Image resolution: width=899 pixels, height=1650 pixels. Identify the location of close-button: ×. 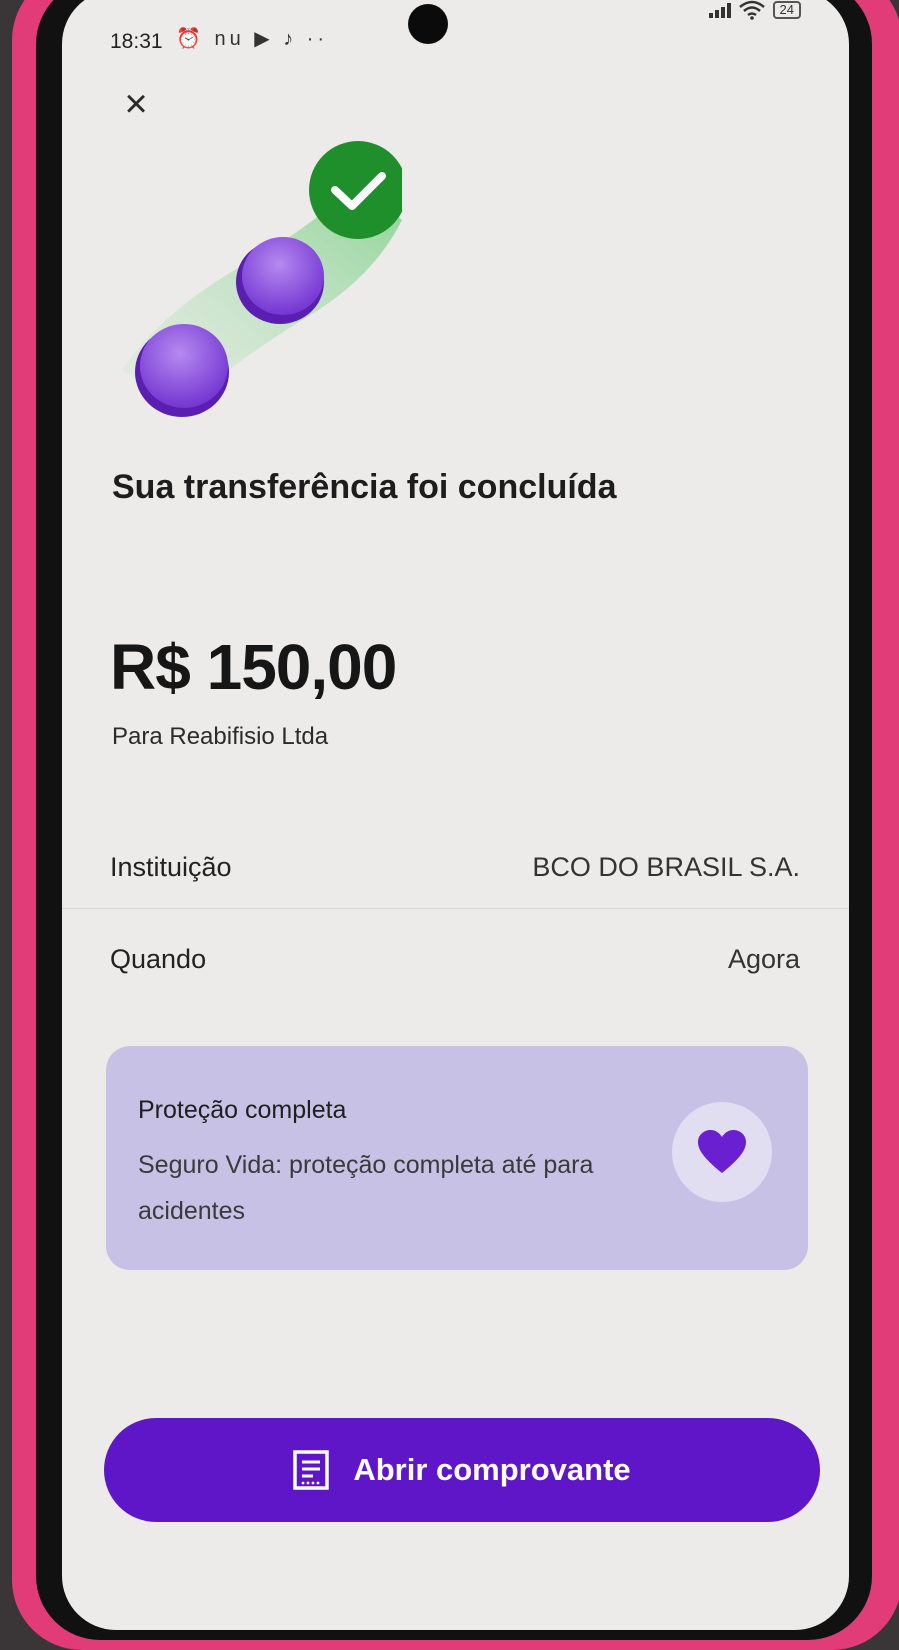
(136, 104).